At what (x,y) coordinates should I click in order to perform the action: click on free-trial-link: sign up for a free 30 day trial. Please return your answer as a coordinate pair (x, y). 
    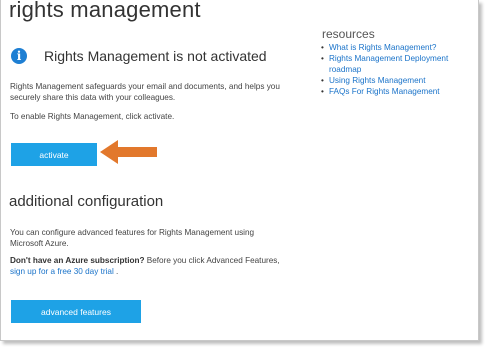
    Looking at the image, I should click on (62, 271).